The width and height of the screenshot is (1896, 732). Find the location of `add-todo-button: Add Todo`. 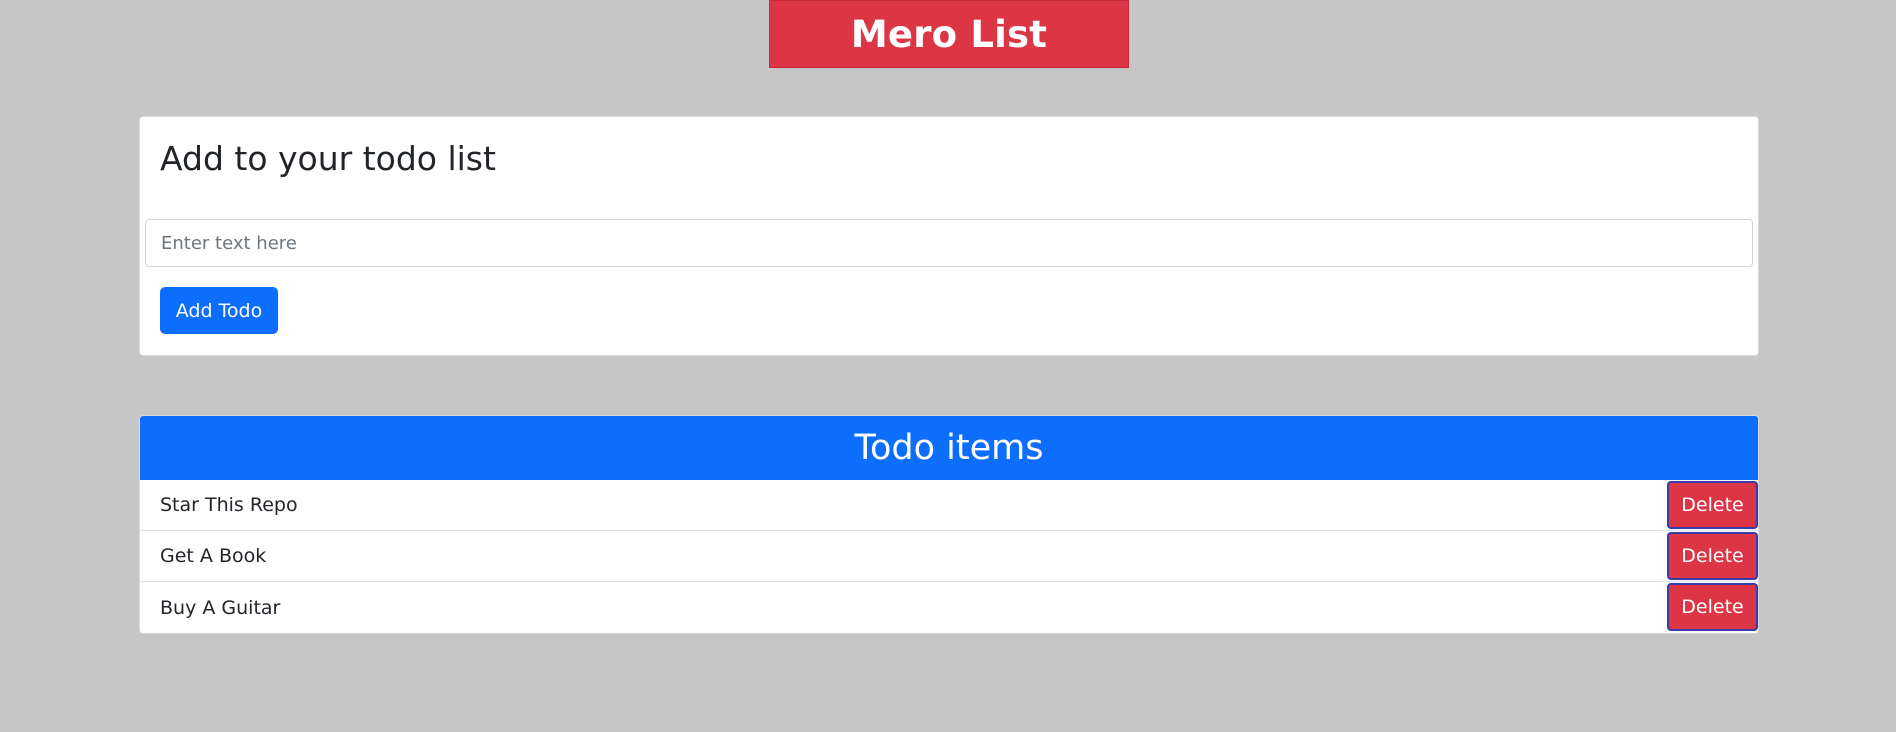

add-todo-button: Add Todo is located at coordinates (219, 310).